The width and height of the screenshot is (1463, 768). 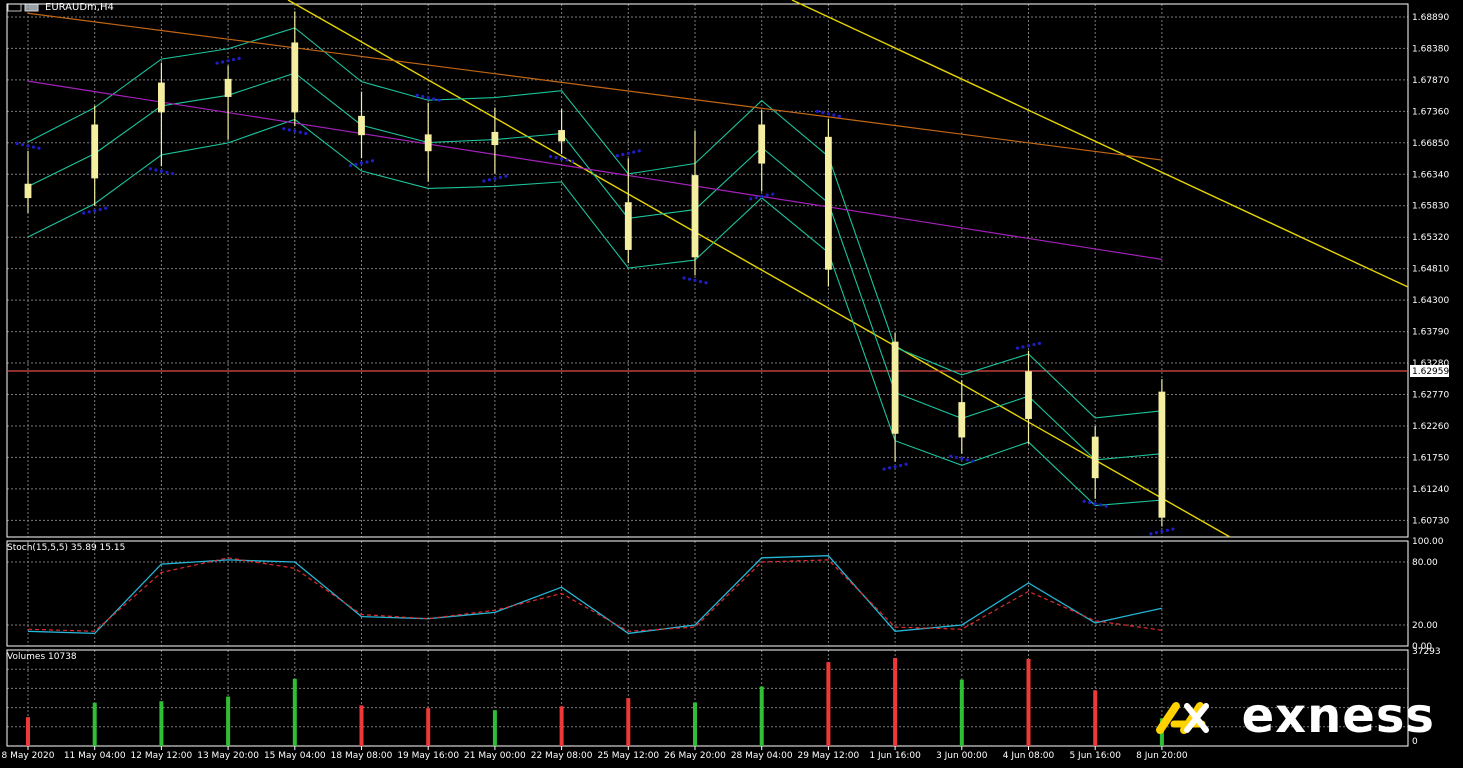 I want to click on stochastic-axis-tick: 80.00, so click(x=1425, y=563).